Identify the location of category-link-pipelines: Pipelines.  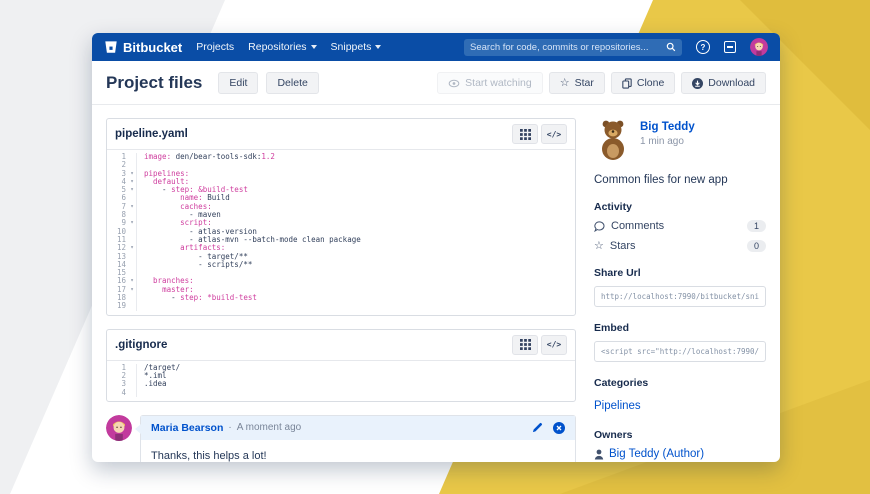
(617, 406).